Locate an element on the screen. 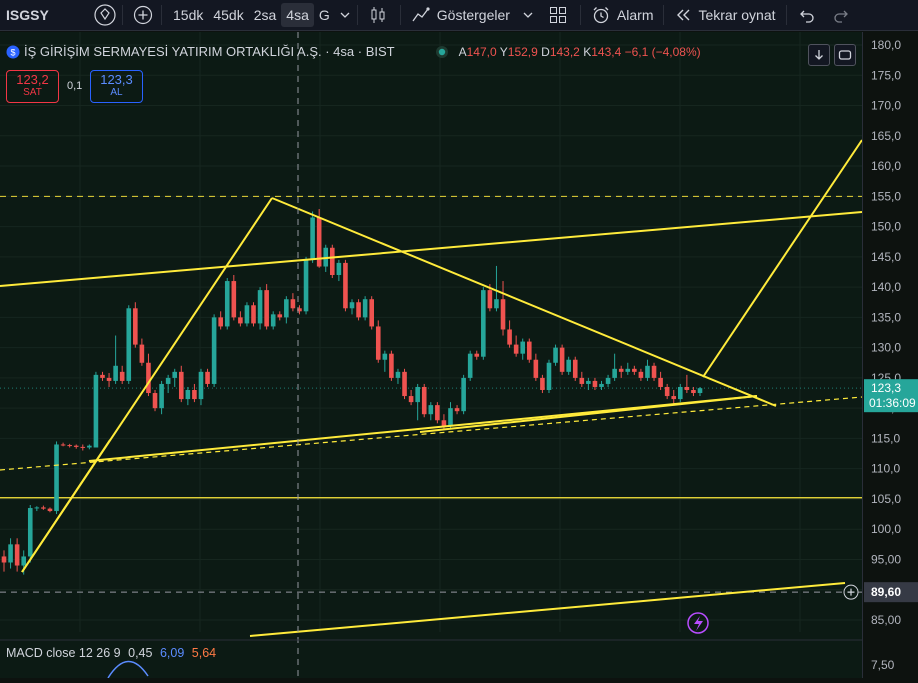  sell-button: 123,2 SAT is located at coordinates (32, 86).